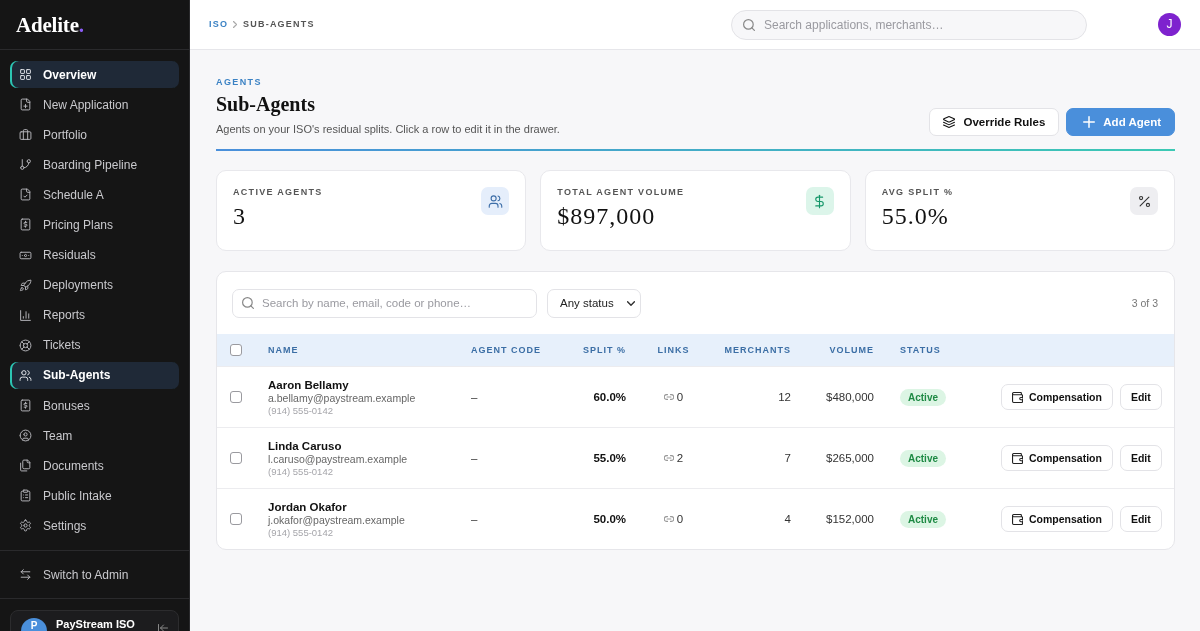 The height and width of the screenshot is (631, 1200). What do you see at coordinates (606, 216) in the screenshot?
I see `stat-value: $897,000` at bounding box center [606, 216].